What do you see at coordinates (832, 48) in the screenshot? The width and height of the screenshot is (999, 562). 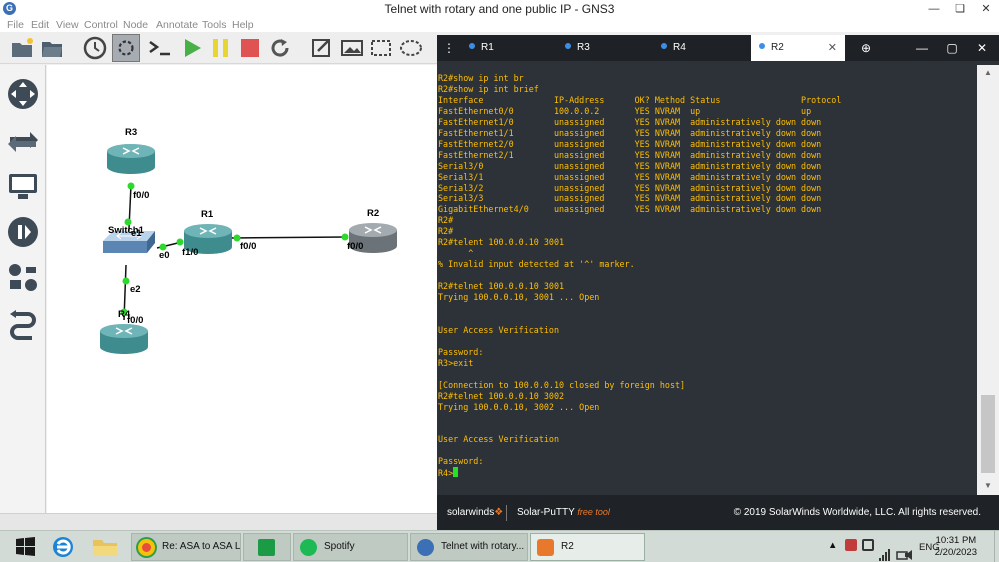 I see `tab-close-icon: ✕` at bounding box center [832, 48].